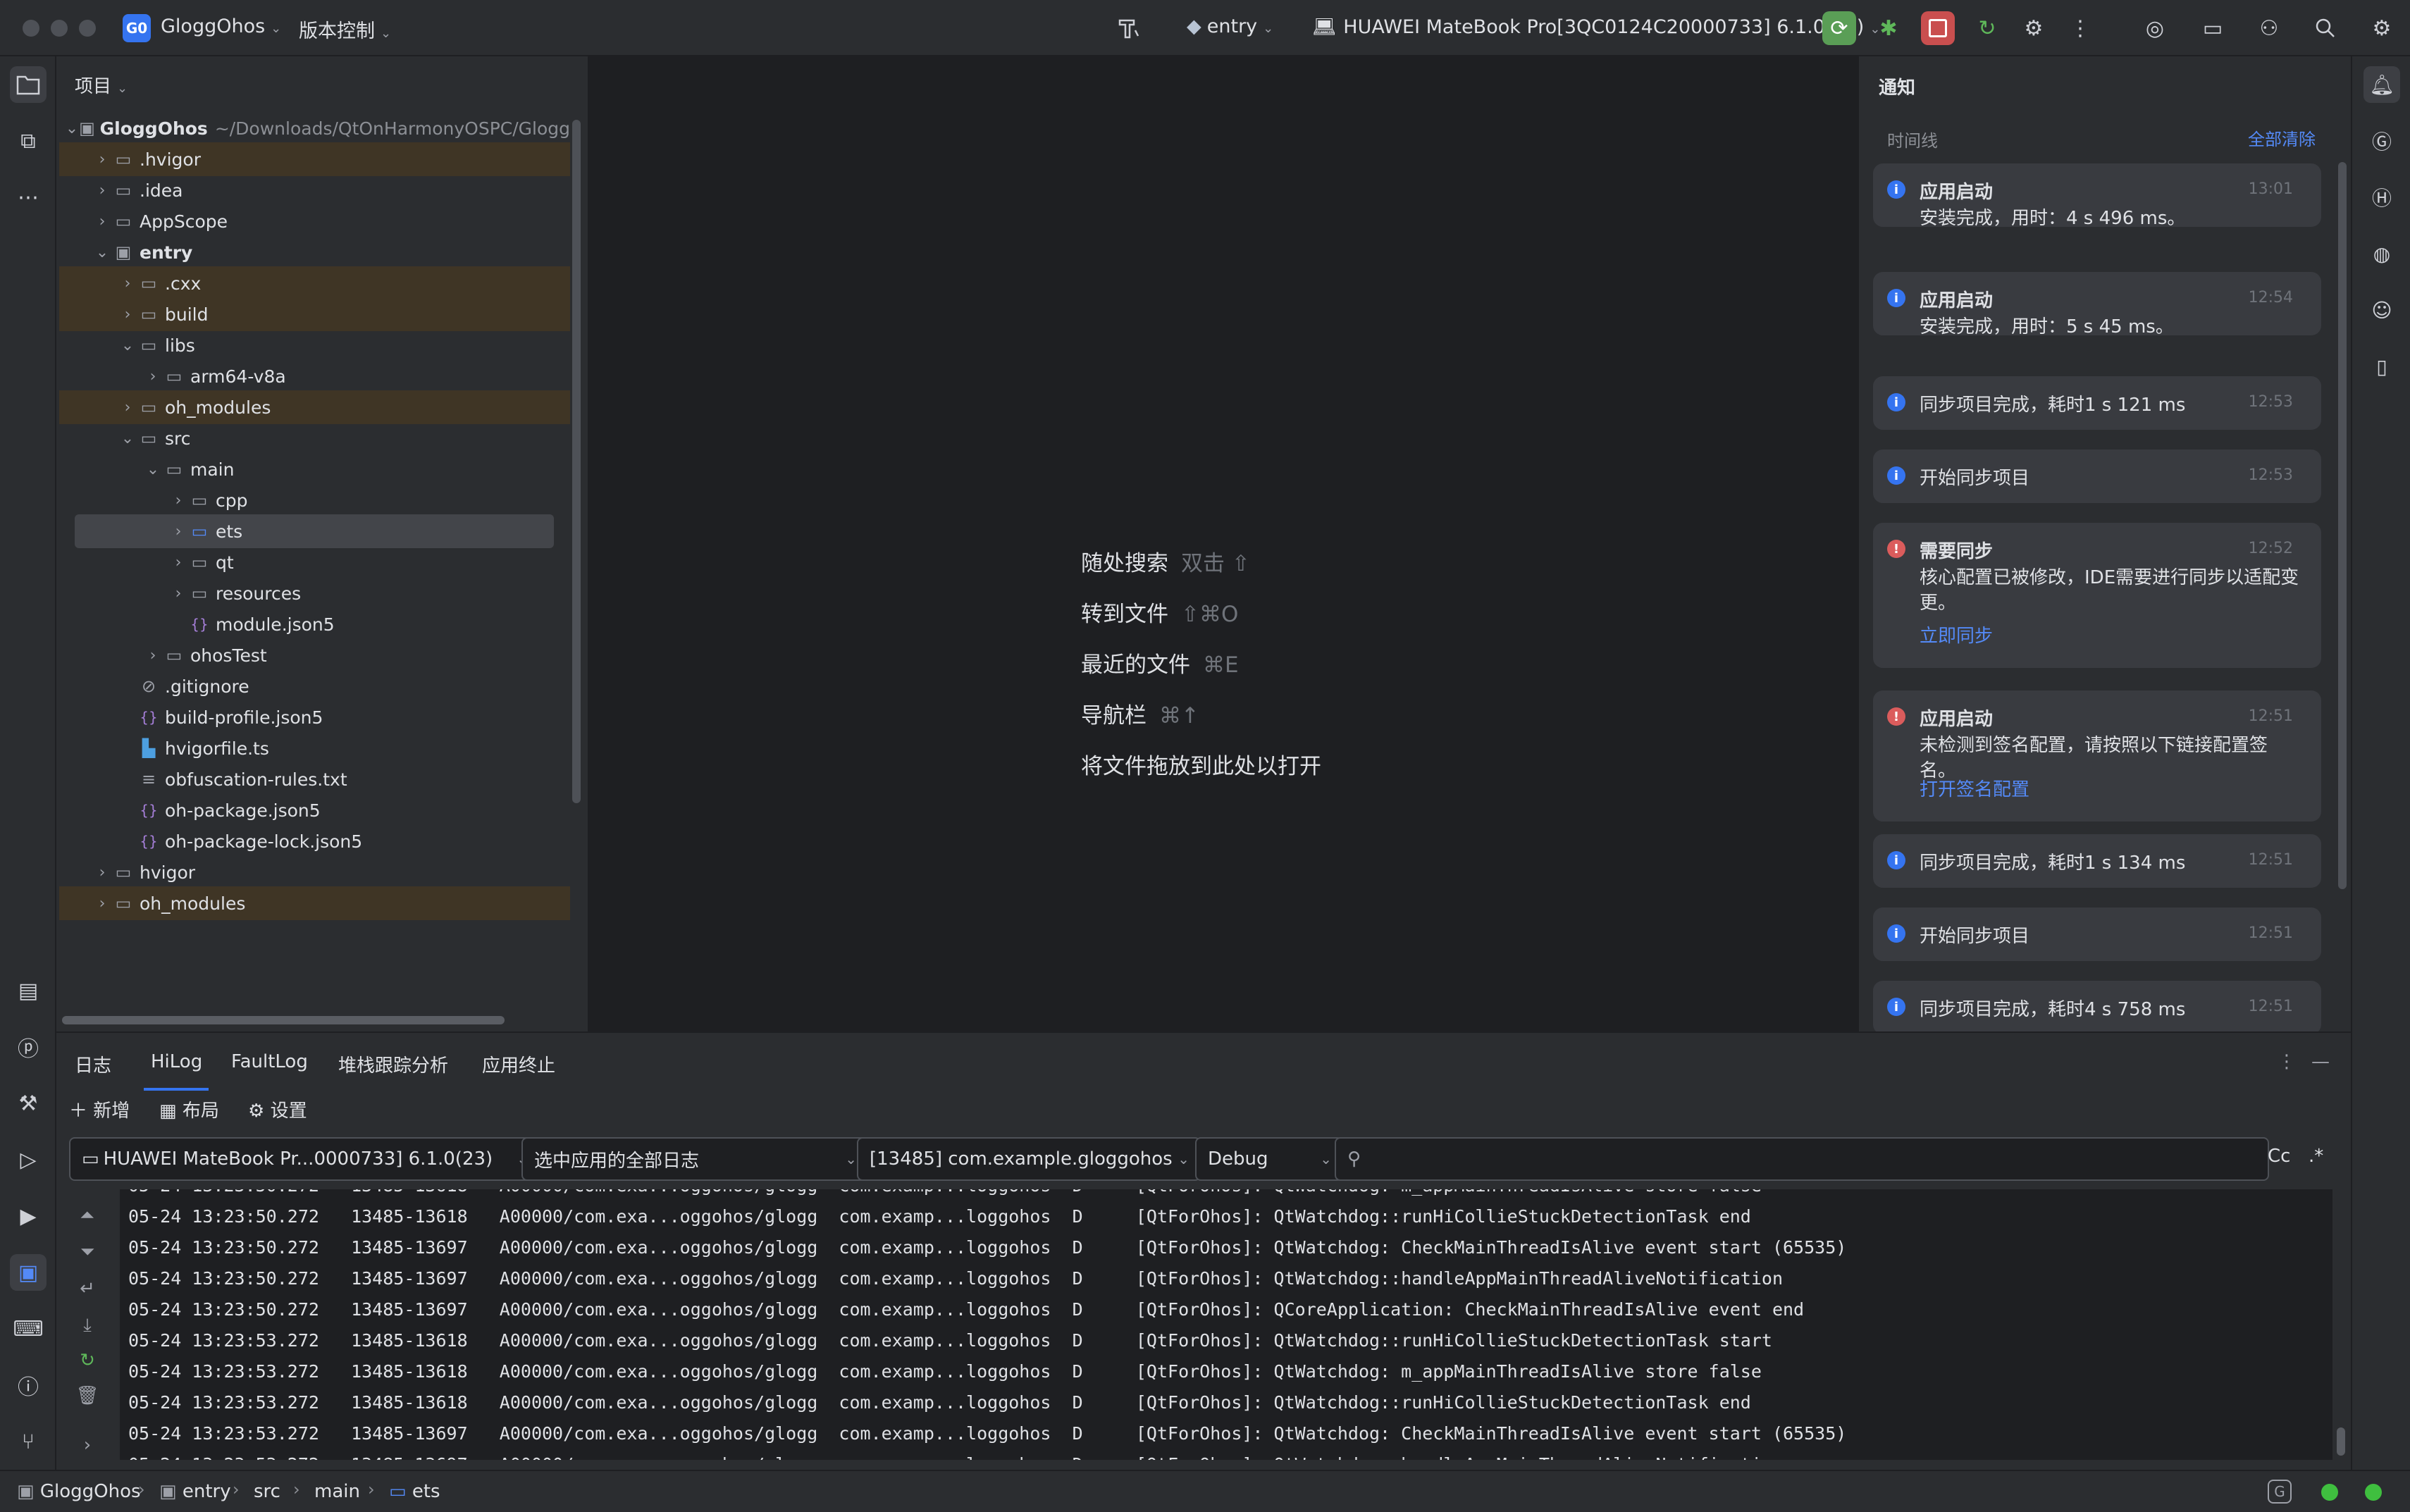 This screenshot has height=1512, width=2410. What do you see at coordinates (2097, 756) in the screenshot?
I see `notification-card: ! 应用启动 12:51 未检测到签名配置，请按照以下链接配置签名。 打开签名配置` at bounding box center [2097, 756].